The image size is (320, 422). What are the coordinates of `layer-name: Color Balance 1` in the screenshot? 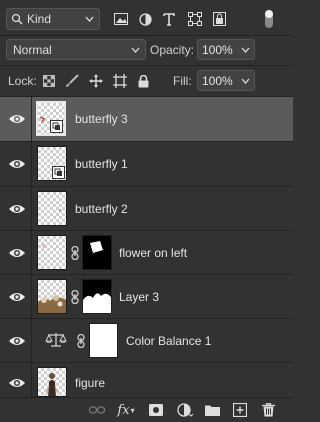 It's located at (168, 341).